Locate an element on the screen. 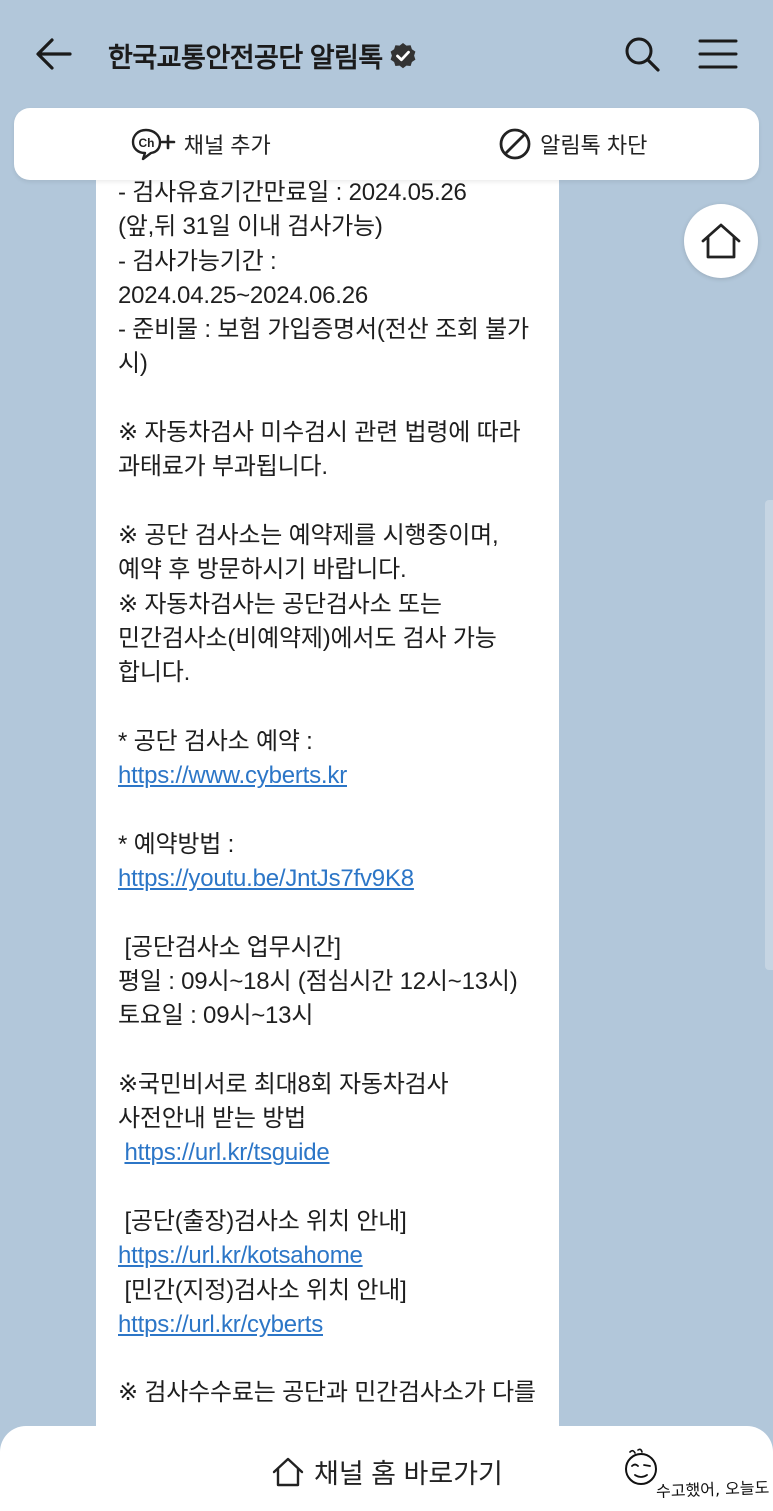  message-link-line: https://youtu.be/JntJs7fv9K8 is located at coordinates (333, 879).